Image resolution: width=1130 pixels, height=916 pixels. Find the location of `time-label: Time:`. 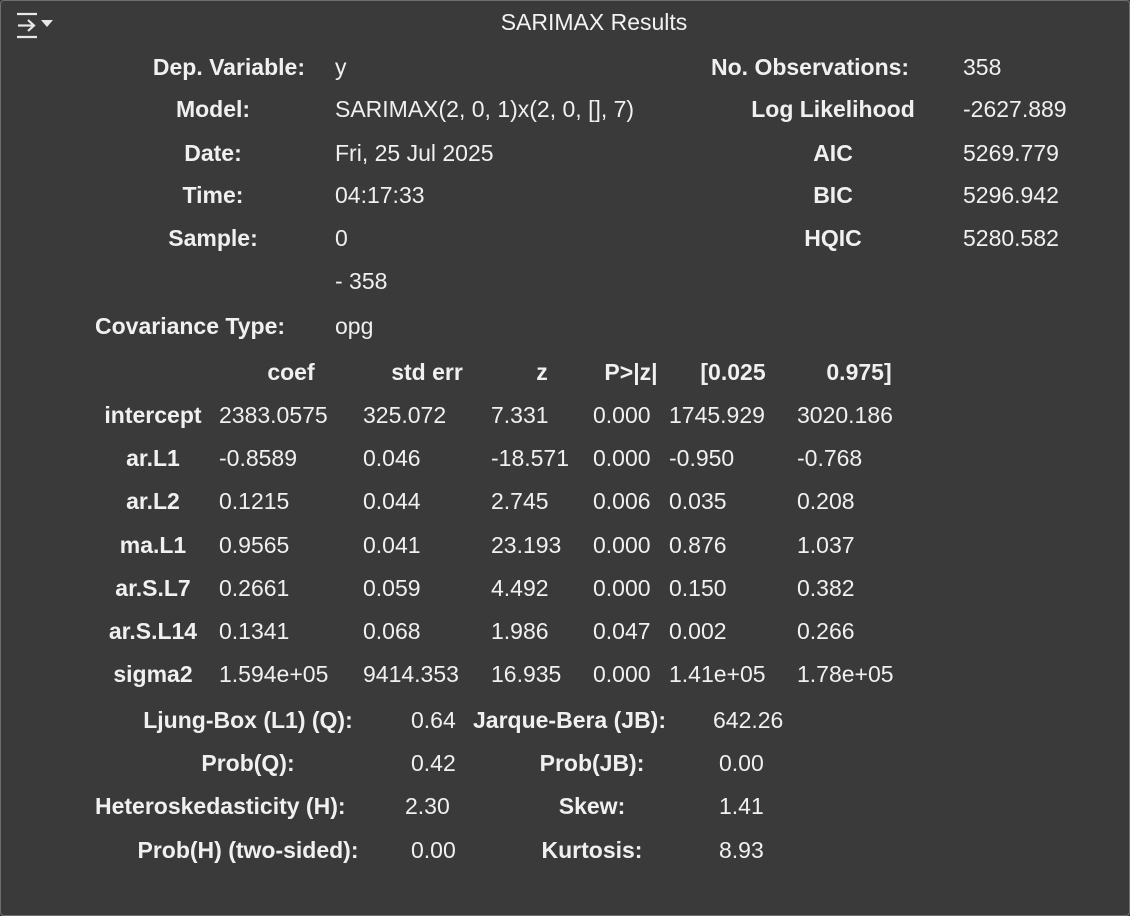

time-label: Time: is located at coordinates (213, 195).